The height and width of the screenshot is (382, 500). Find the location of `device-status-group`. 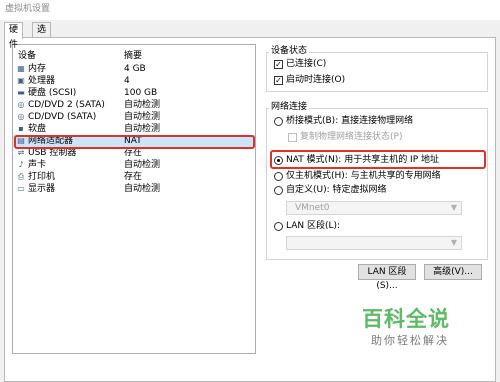

device-status-group is located at coordinates (377, 72).